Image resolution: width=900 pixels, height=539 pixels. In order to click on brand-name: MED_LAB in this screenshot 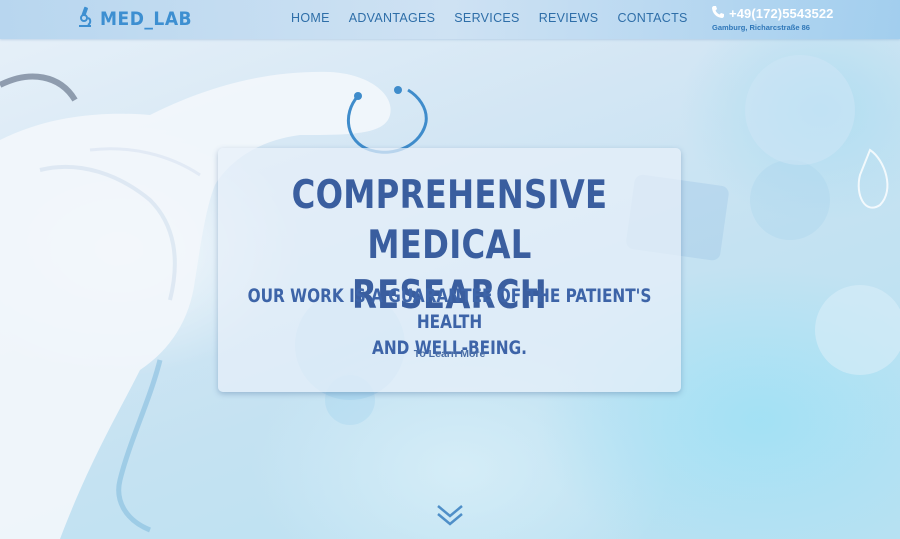, I will do `click(146, 19)`.